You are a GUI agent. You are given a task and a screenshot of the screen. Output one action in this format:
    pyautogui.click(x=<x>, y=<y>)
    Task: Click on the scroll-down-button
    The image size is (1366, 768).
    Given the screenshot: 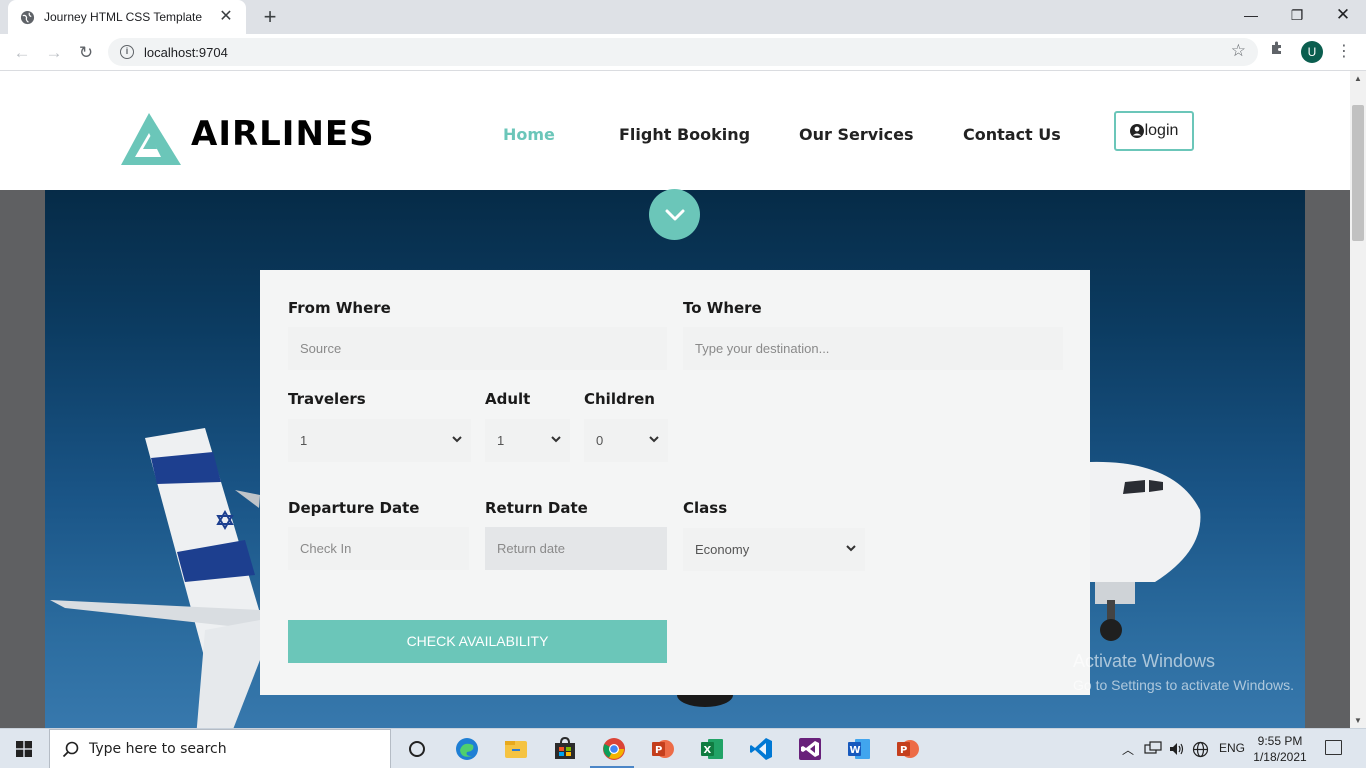 What is the action you would take?
    pyautogui.click(x=674, y=214)
    